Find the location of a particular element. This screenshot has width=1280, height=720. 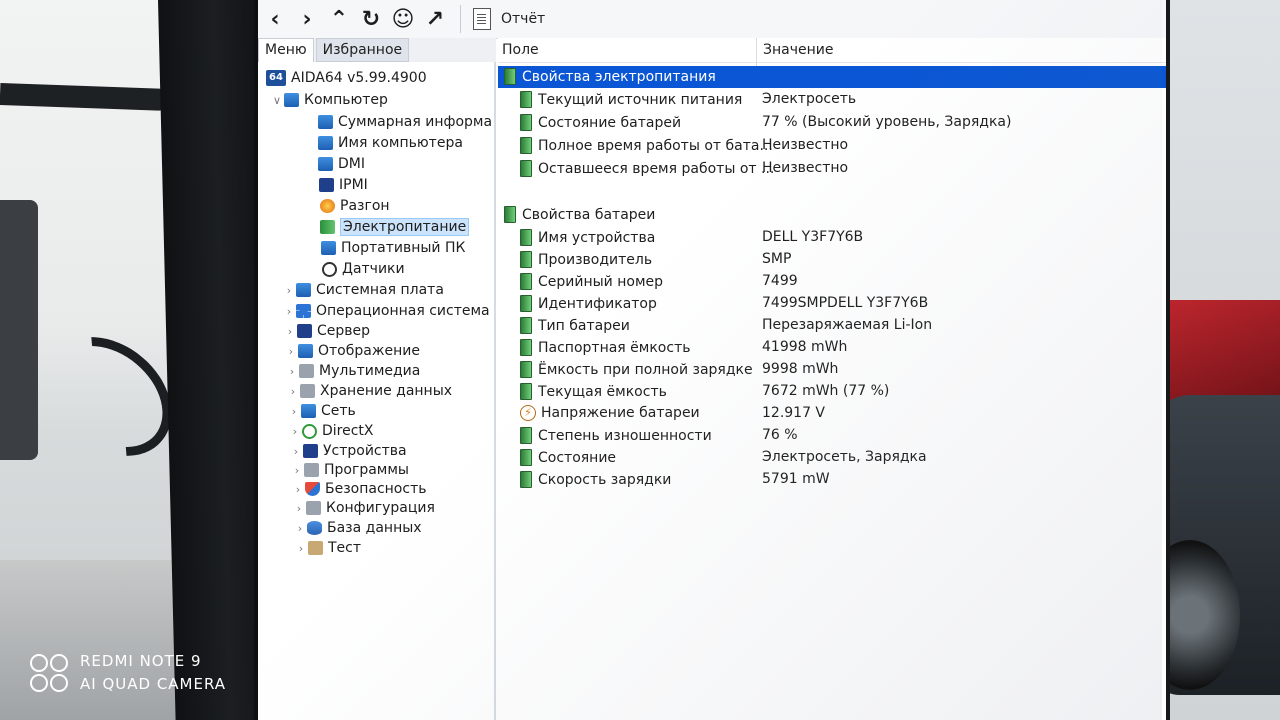

table-row: Текущий источник питания Электросеть is located at coordinates (832, 100).